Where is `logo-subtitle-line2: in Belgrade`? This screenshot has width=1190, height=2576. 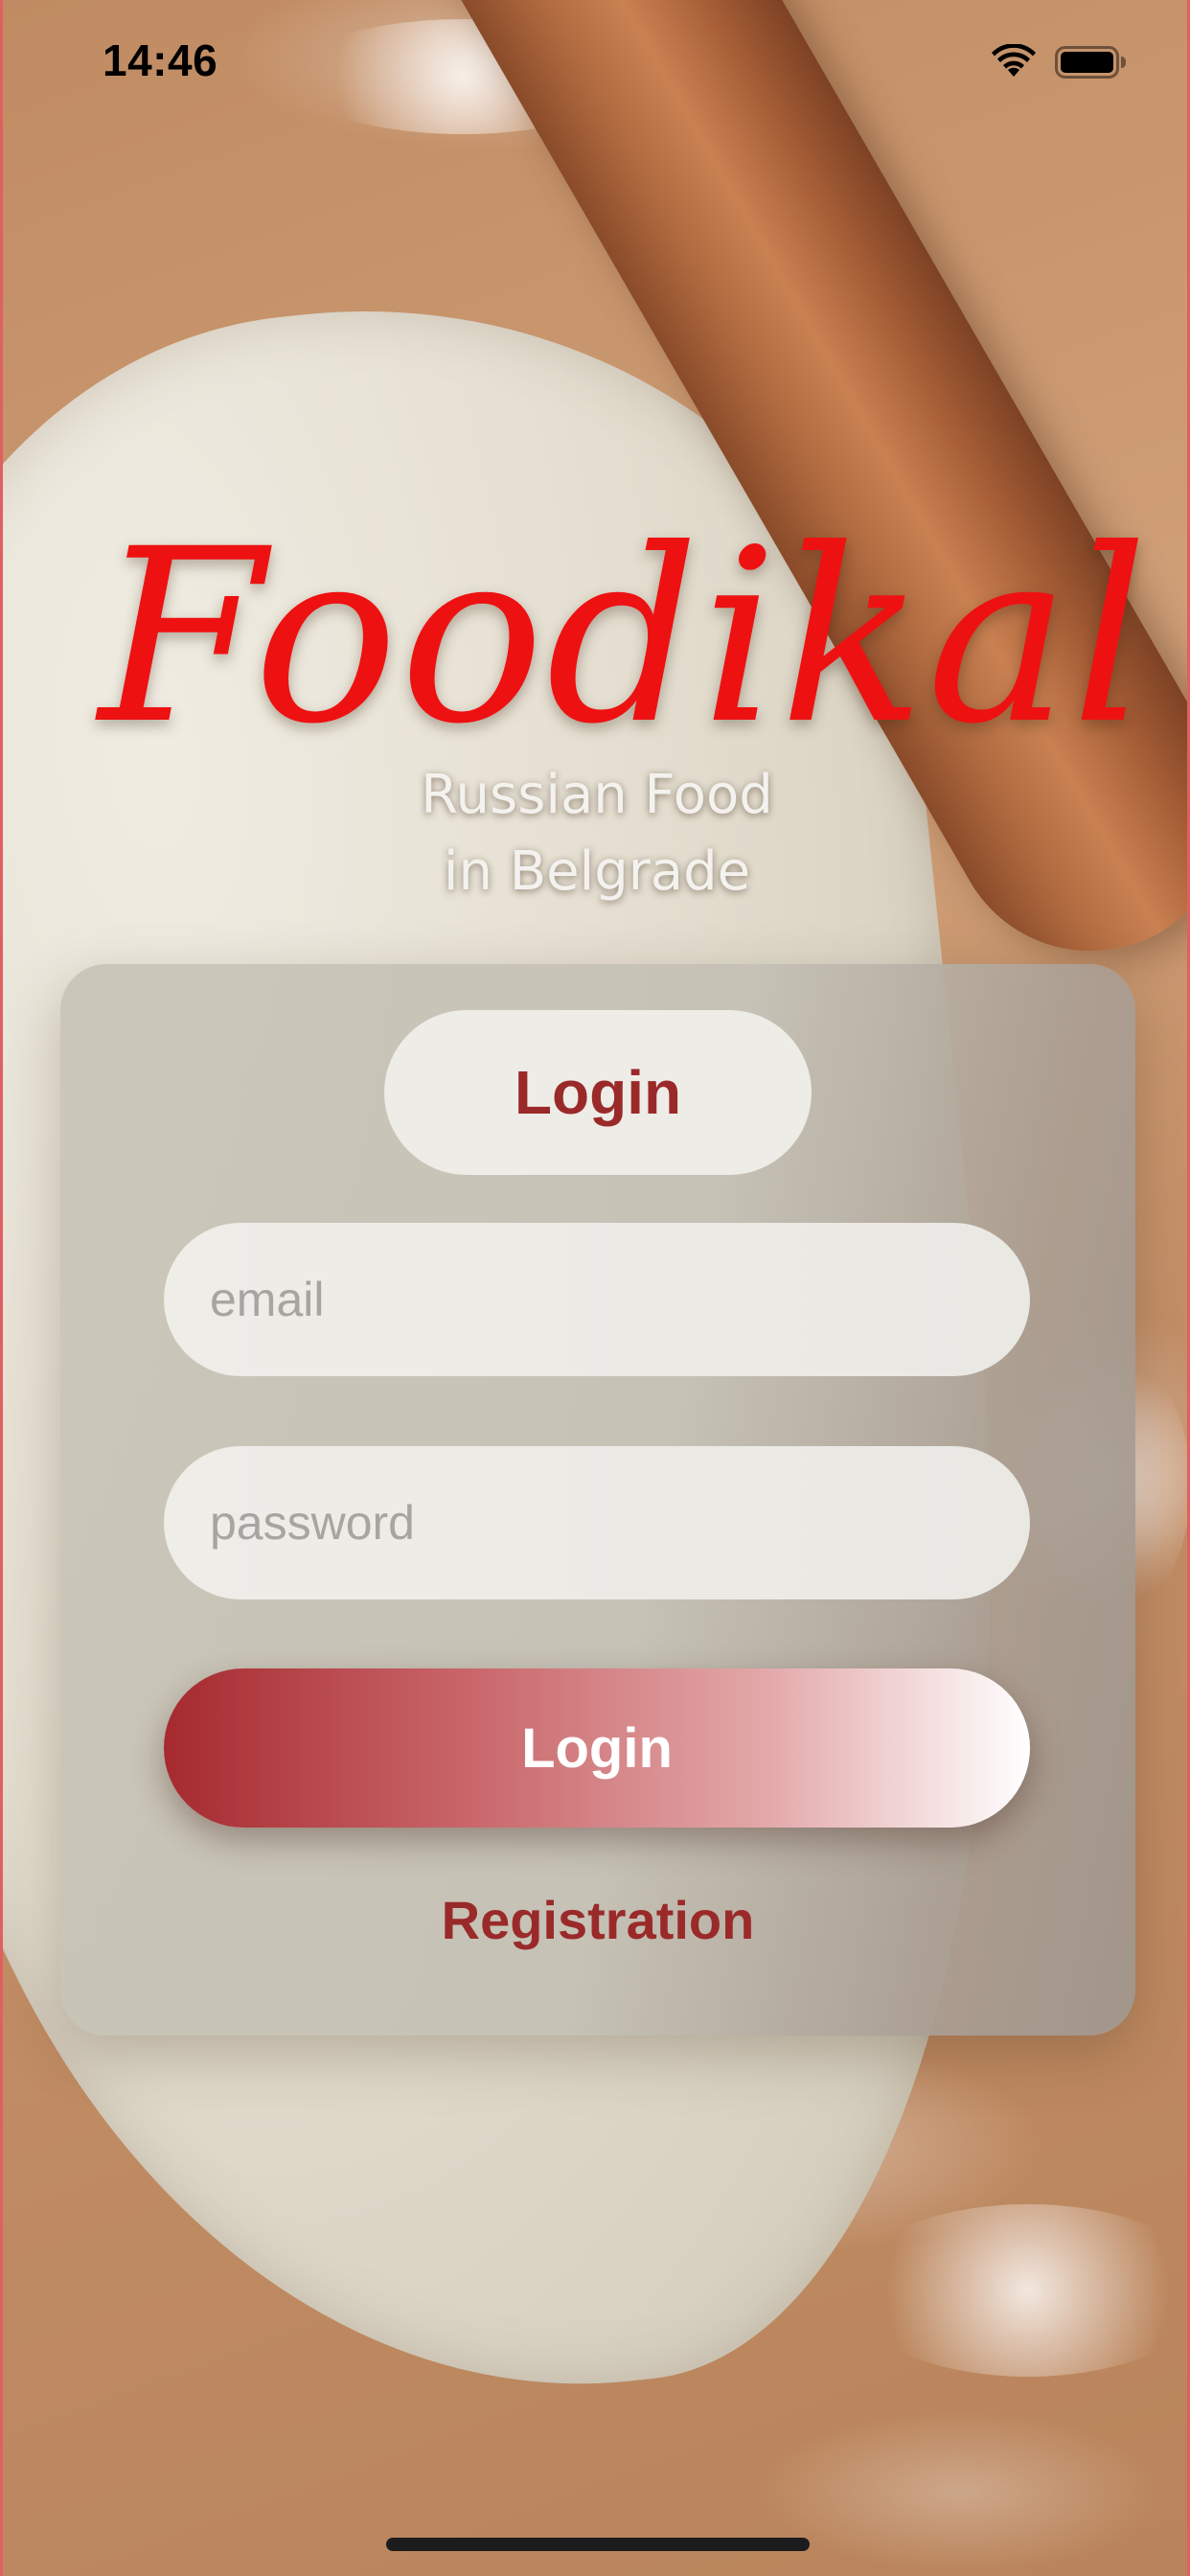 logo-subtitle-line2: in Belgrade is located at coordinates (597, 871).